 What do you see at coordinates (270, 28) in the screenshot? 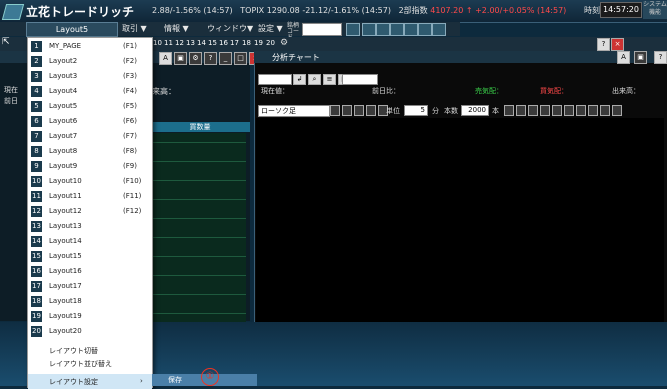
I see `menu-settings: 設定 ▼` at bounding box center [270, 28].